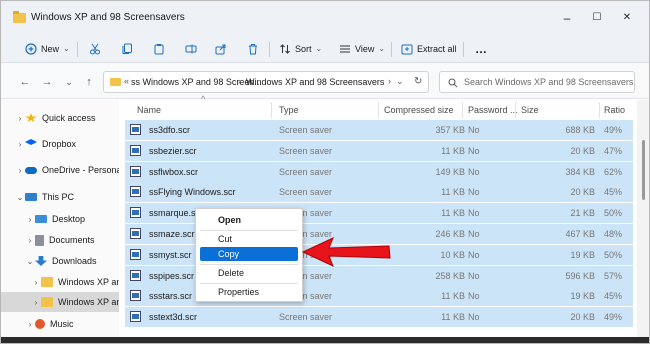  Describe the element at coordinates (159, 49) in the screenshot. I see `paste-button` at that location.